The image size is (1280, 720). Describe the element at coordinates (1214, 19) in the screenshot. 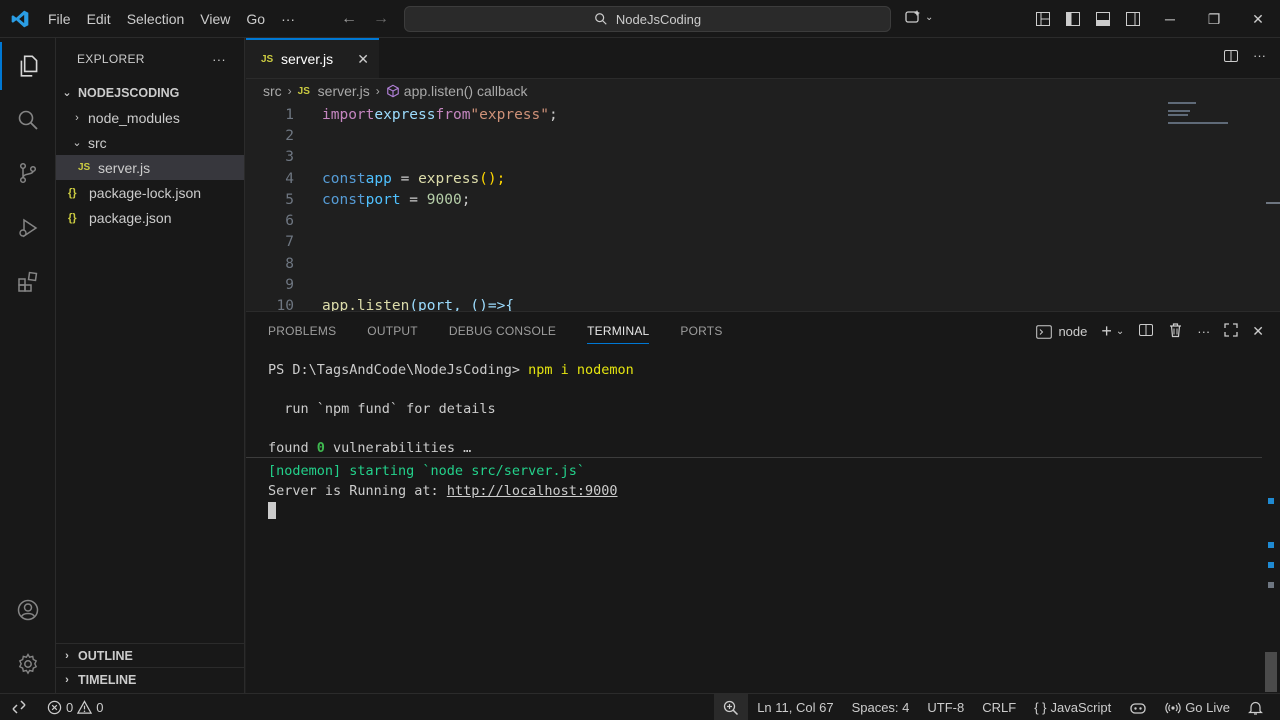

I see `restore-icon: ❐` at that location.